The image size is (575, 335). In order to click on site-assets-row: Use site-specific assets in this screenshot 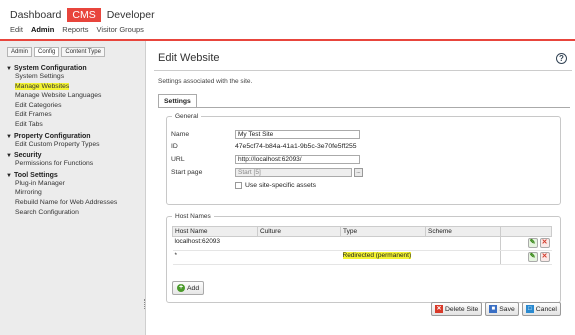, I will do `click(275, 185)`.